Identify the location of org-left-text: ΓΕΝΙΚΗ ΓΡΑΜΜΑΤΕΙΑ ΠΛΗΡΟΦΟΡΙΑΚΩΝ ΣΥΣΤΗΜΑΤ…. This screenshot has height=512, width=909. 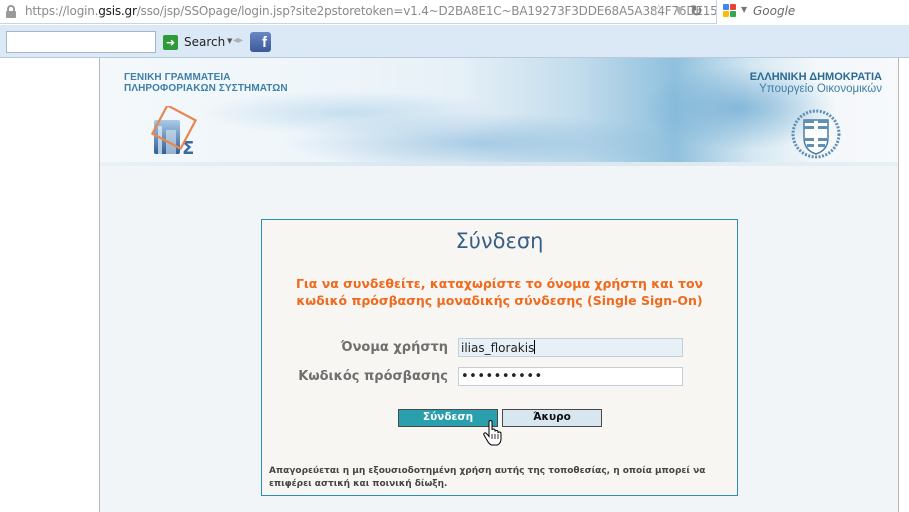
(206, 83).